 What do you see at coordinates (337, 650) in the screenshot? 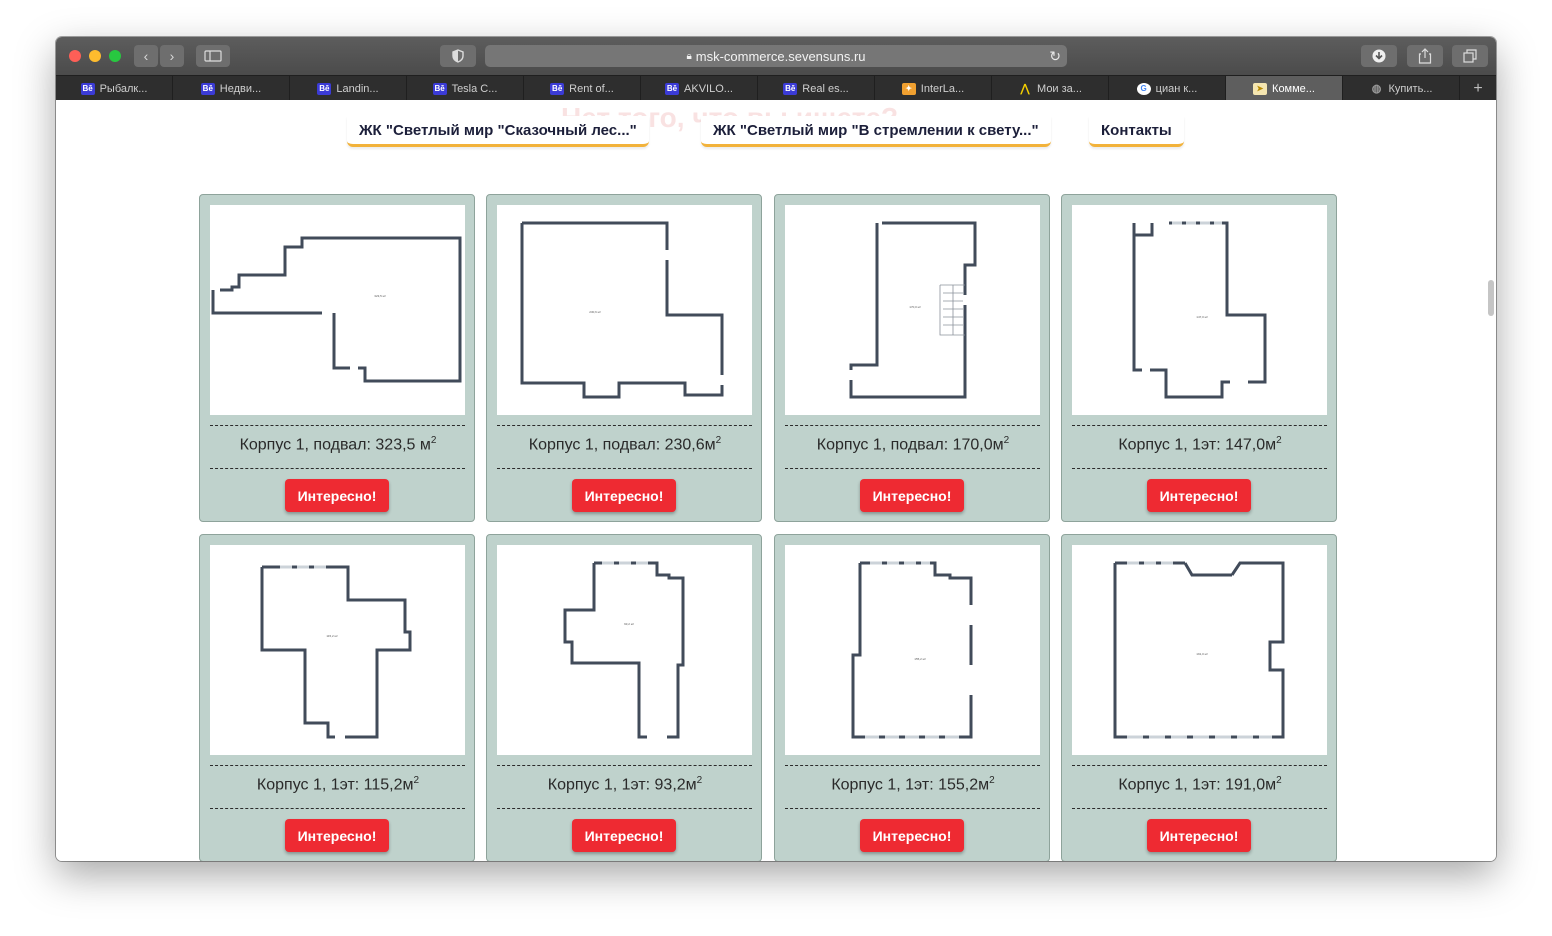
I see `floor-plan-image: 115,2 м²` at bounding box center [337, 650].